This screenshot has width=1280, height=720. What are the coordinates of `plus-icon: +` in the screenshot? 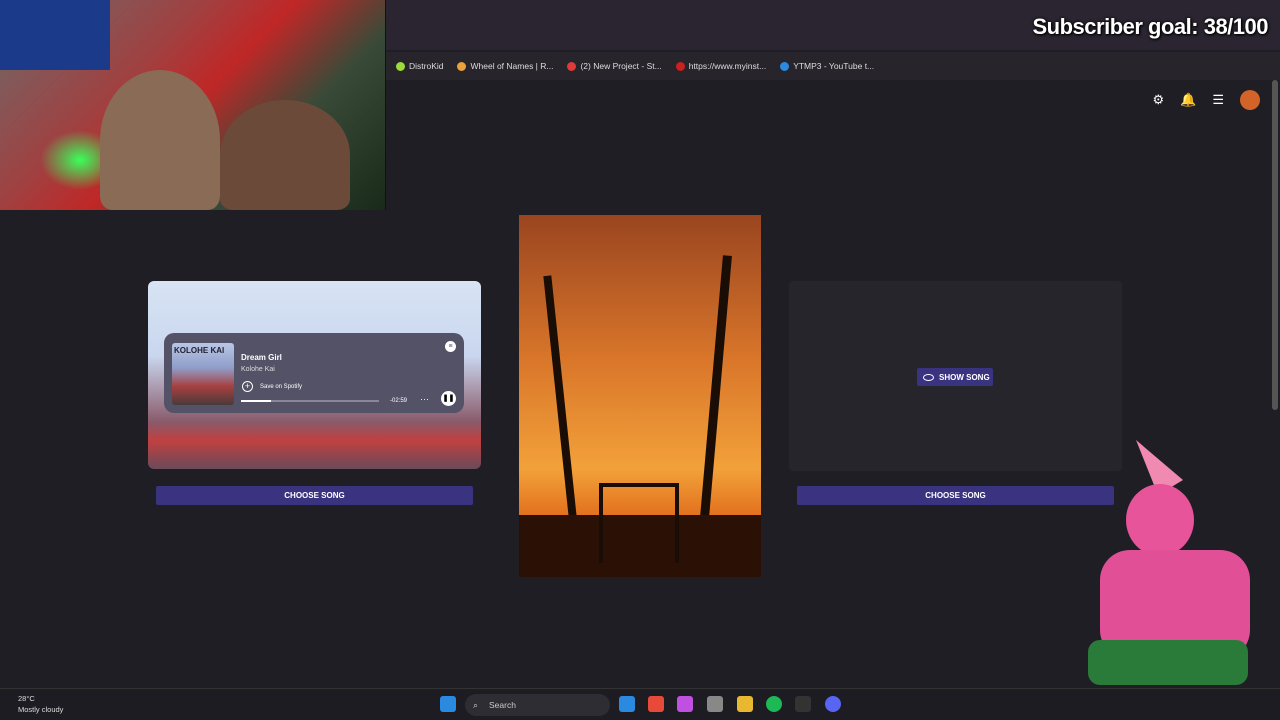 It's located at (247, 386).